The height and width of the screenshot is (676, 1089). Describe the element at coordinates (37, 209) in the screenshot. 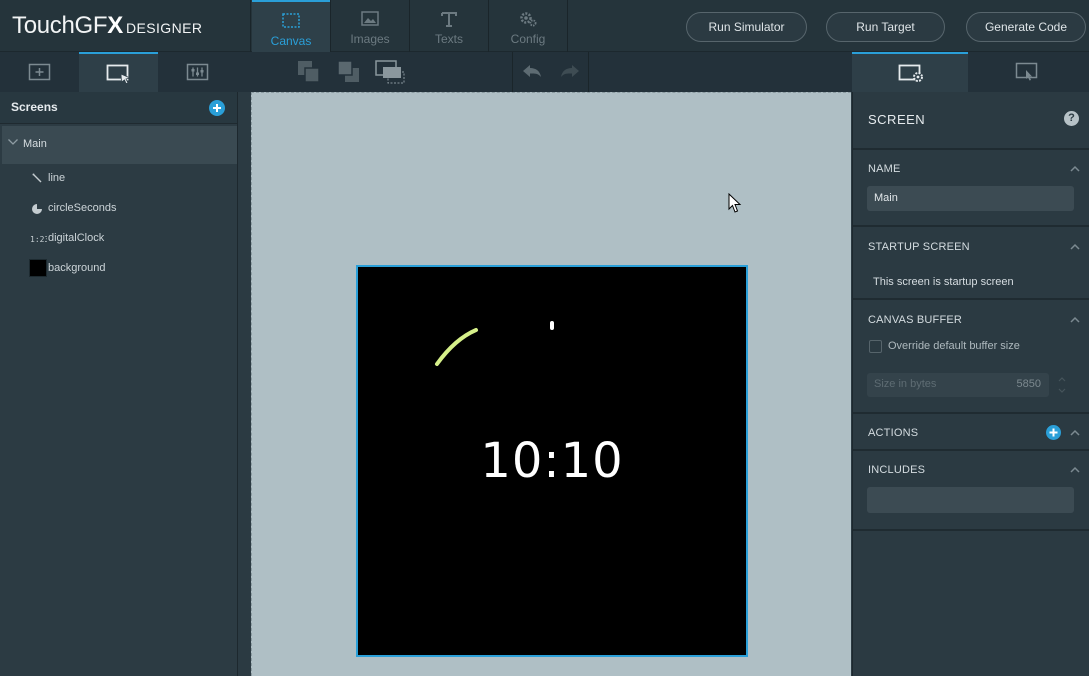

I see `circle-icon` at that location.